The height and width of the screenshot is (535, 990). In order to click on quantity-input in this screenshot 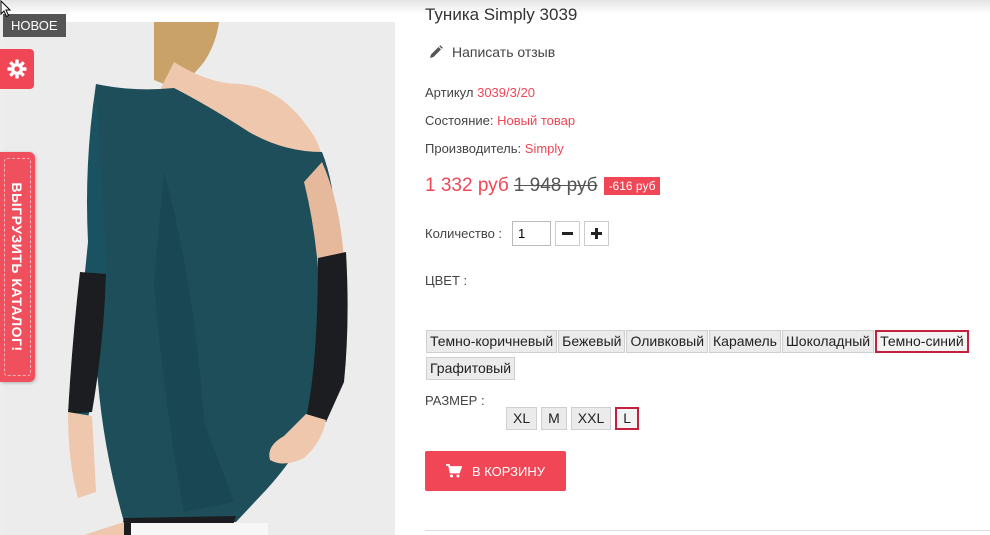, I will do `click(532, 233)`.